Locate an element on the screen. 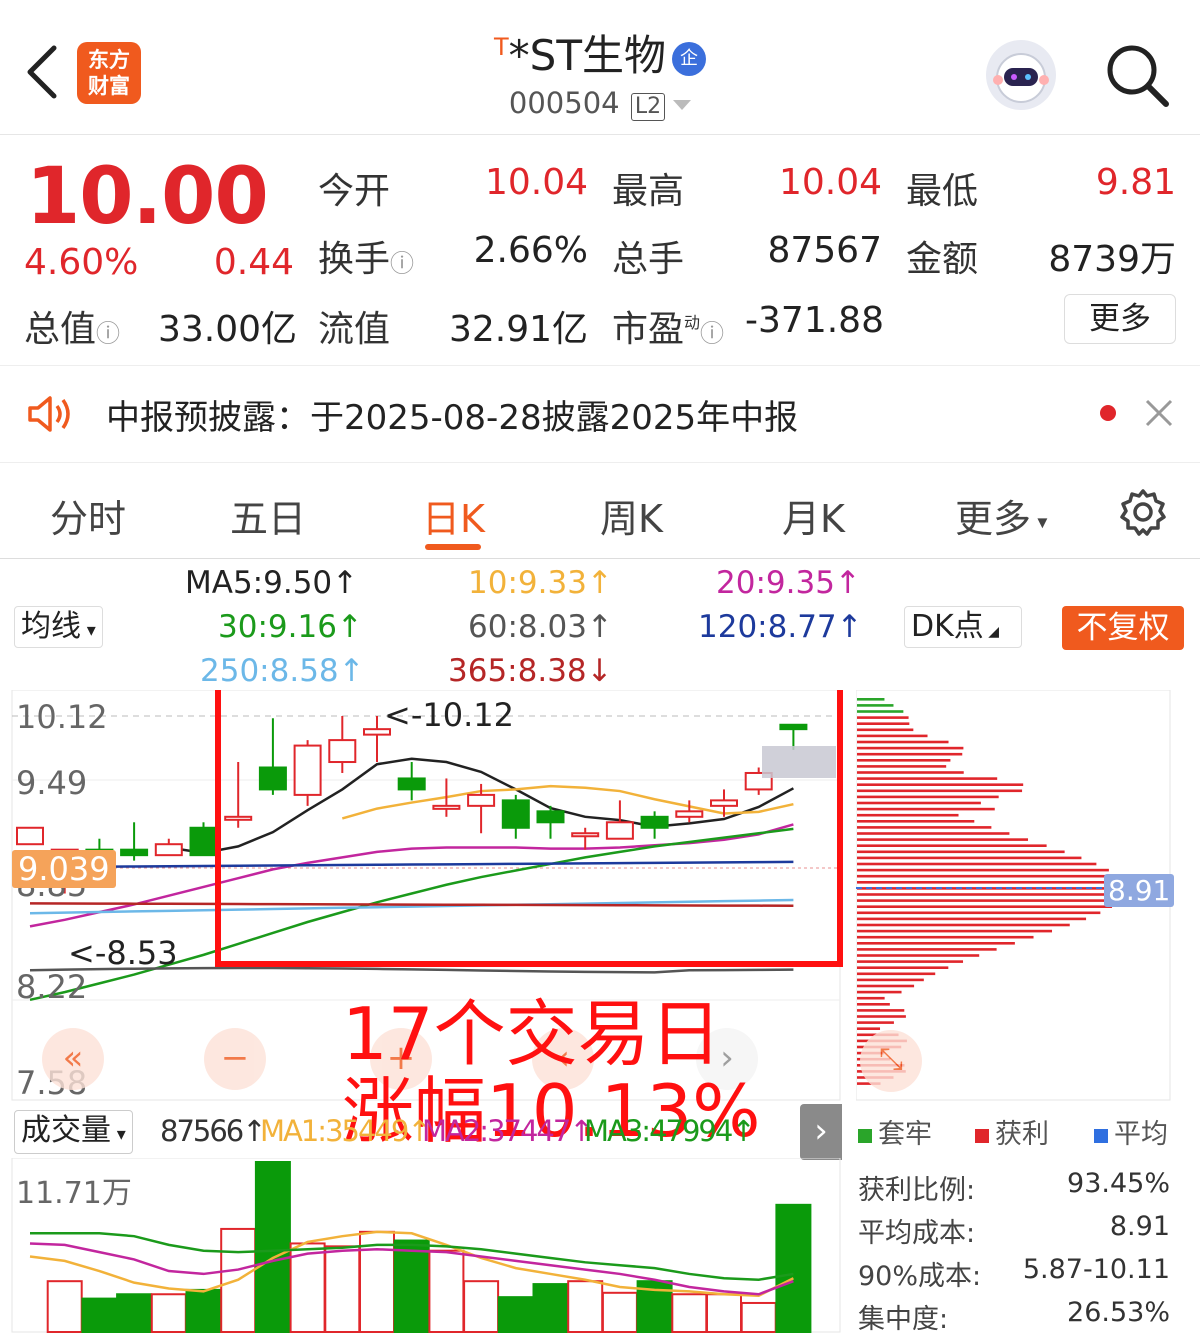 The image size is (1200, 1336). volume-y-max: 11.71万 is located at coordinates (74, 1193).